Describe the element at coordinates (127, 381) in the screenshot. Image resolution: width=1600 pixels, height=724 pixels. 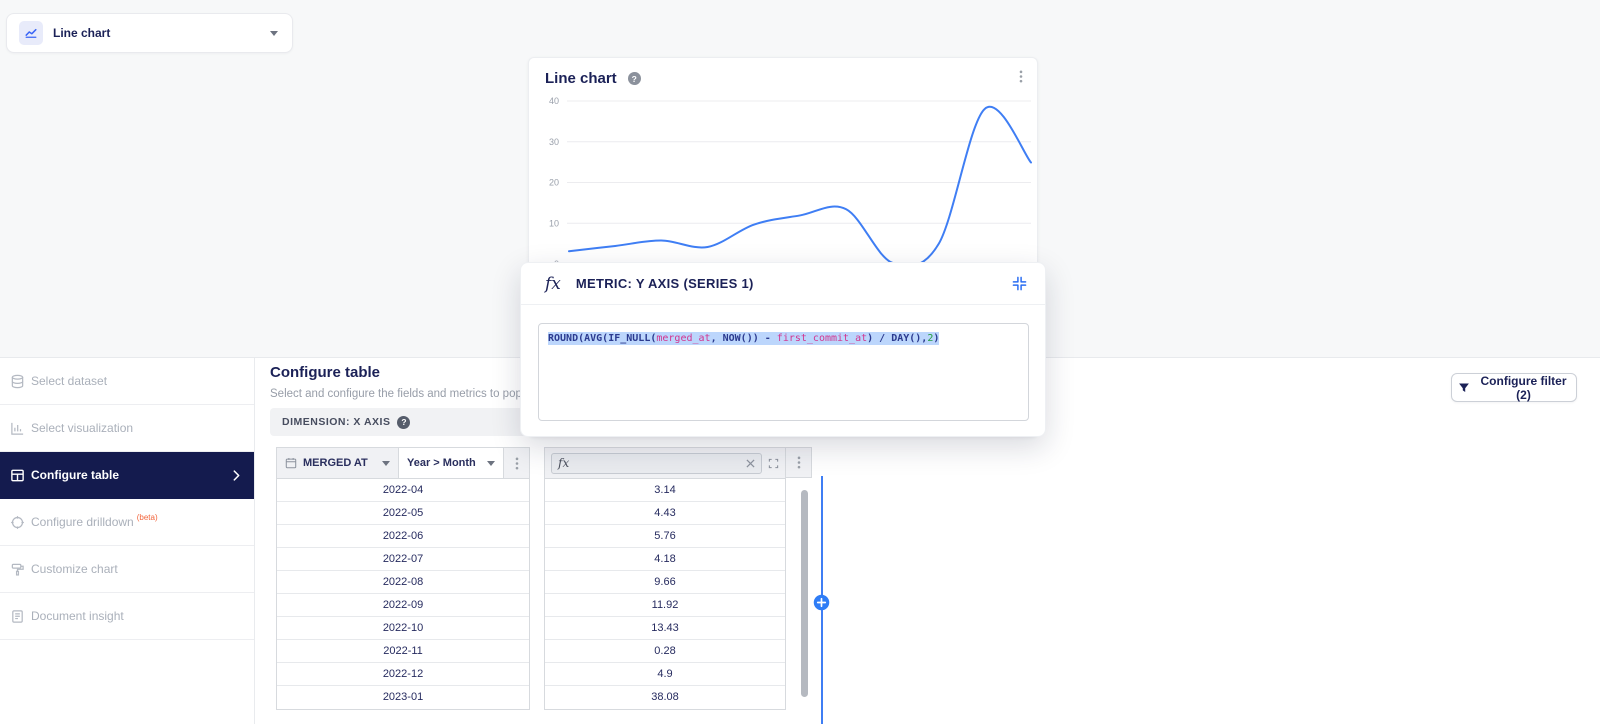
I see `sidebar-item-select-dataset: Select dataset` at that location.